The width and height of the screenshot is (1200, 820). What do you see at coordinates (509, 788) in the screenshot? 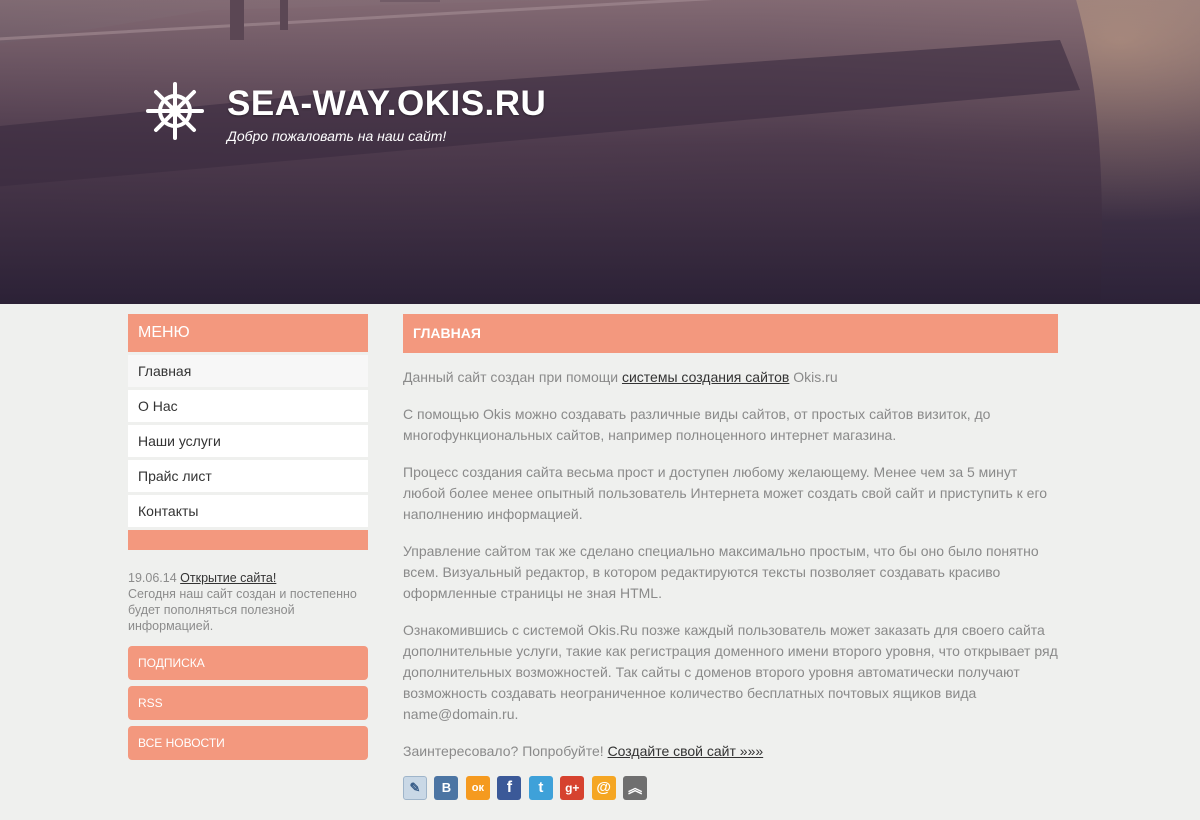
I see `facebook-icon: f` at bounding box center [509, 788].